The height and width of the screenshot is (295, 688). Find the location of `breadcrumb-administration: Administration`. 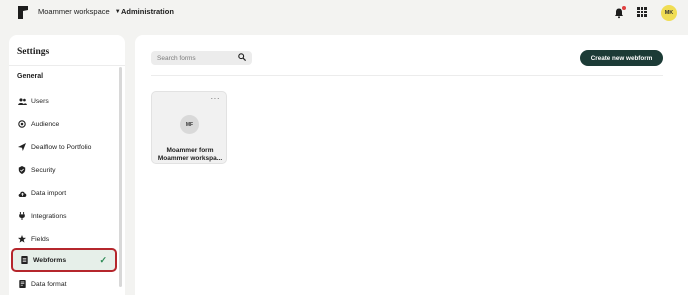

breadcrumb-administration: Administration is located at coordinates (147, 11).